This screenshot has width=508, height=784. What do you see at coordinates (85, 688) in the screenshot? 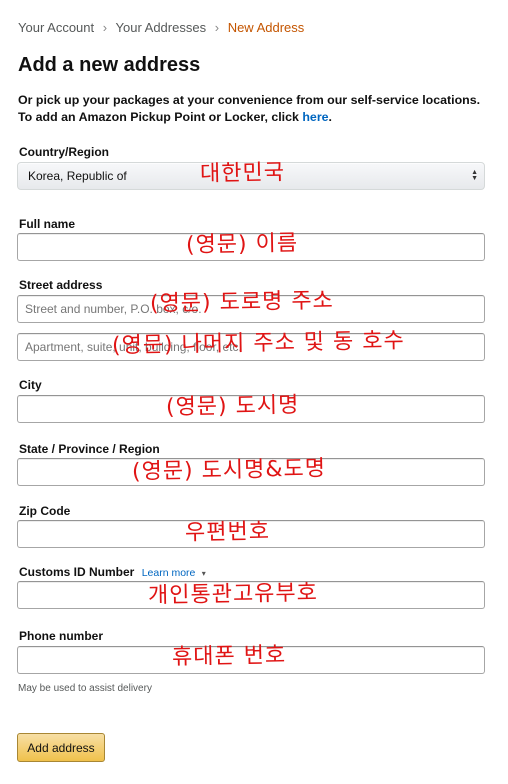
I see `phone-hint: May be used to assist delivery` at bounding box center [85, 688].